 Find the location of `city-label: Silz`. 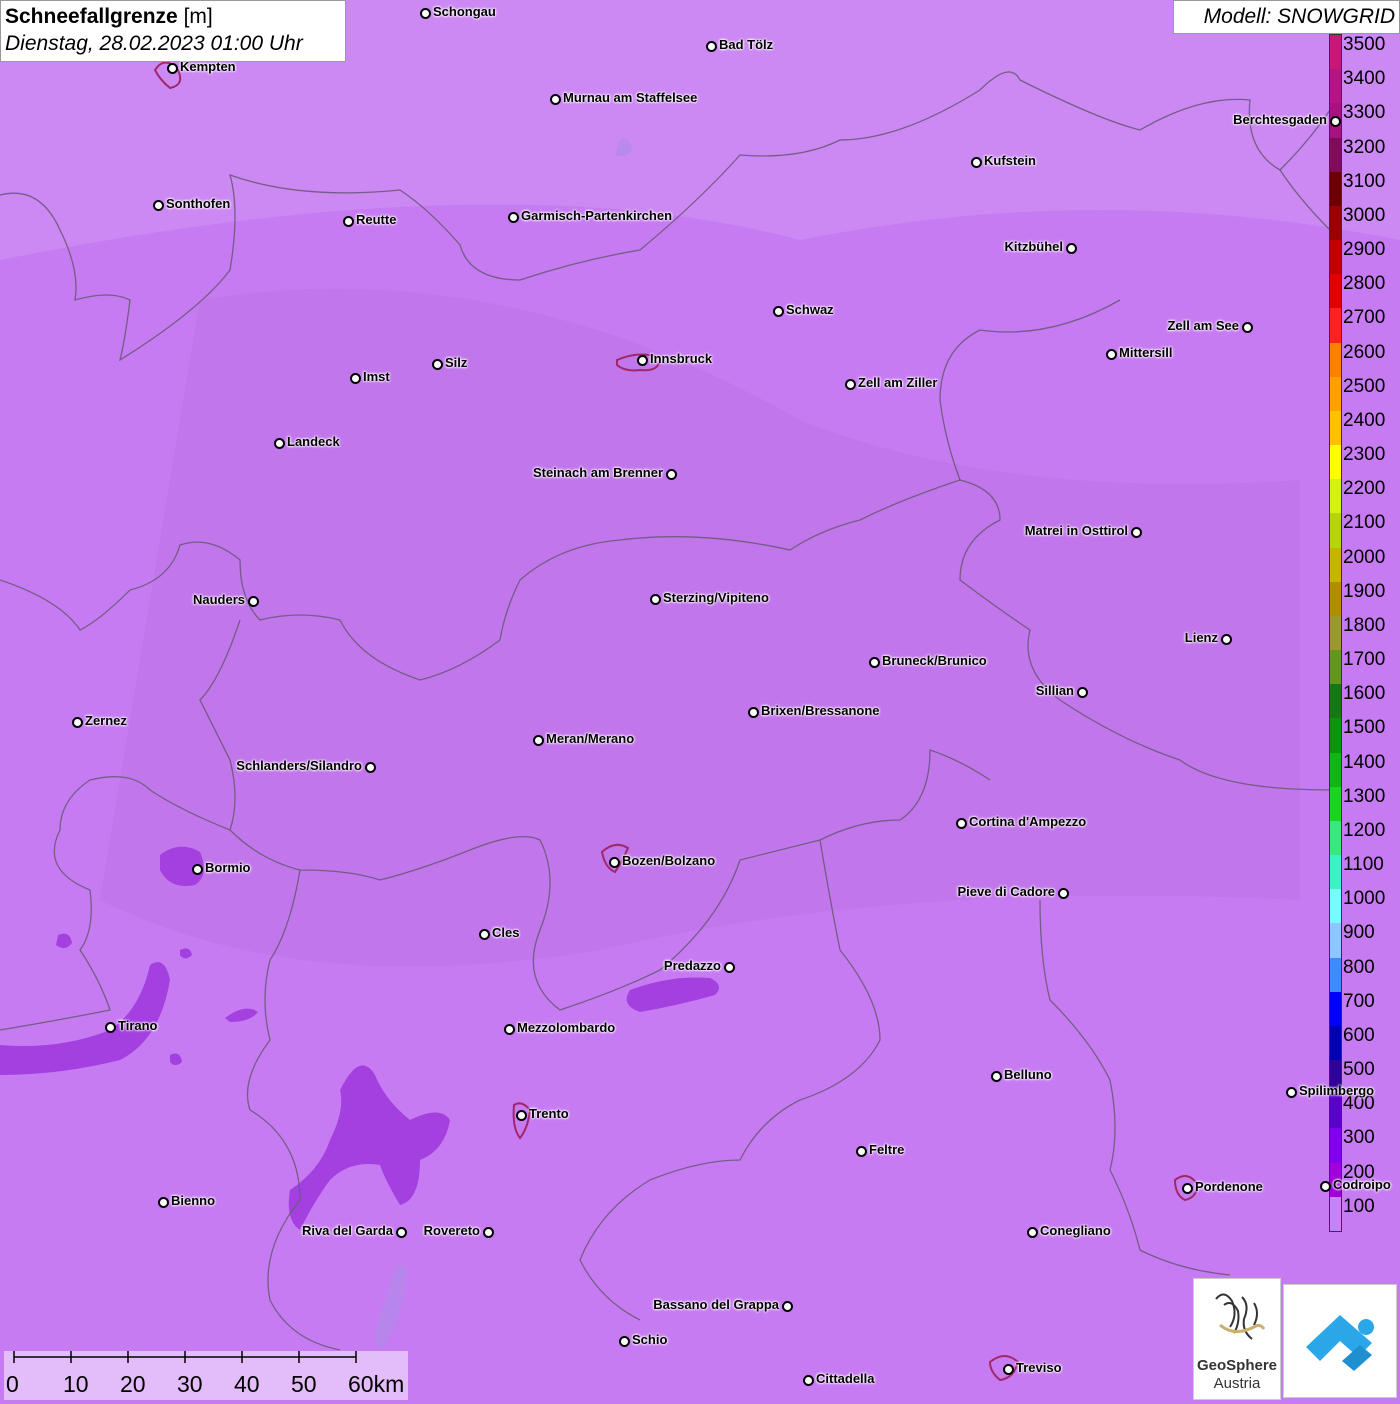

city-label: Silz is located at coordinates (456, 362).